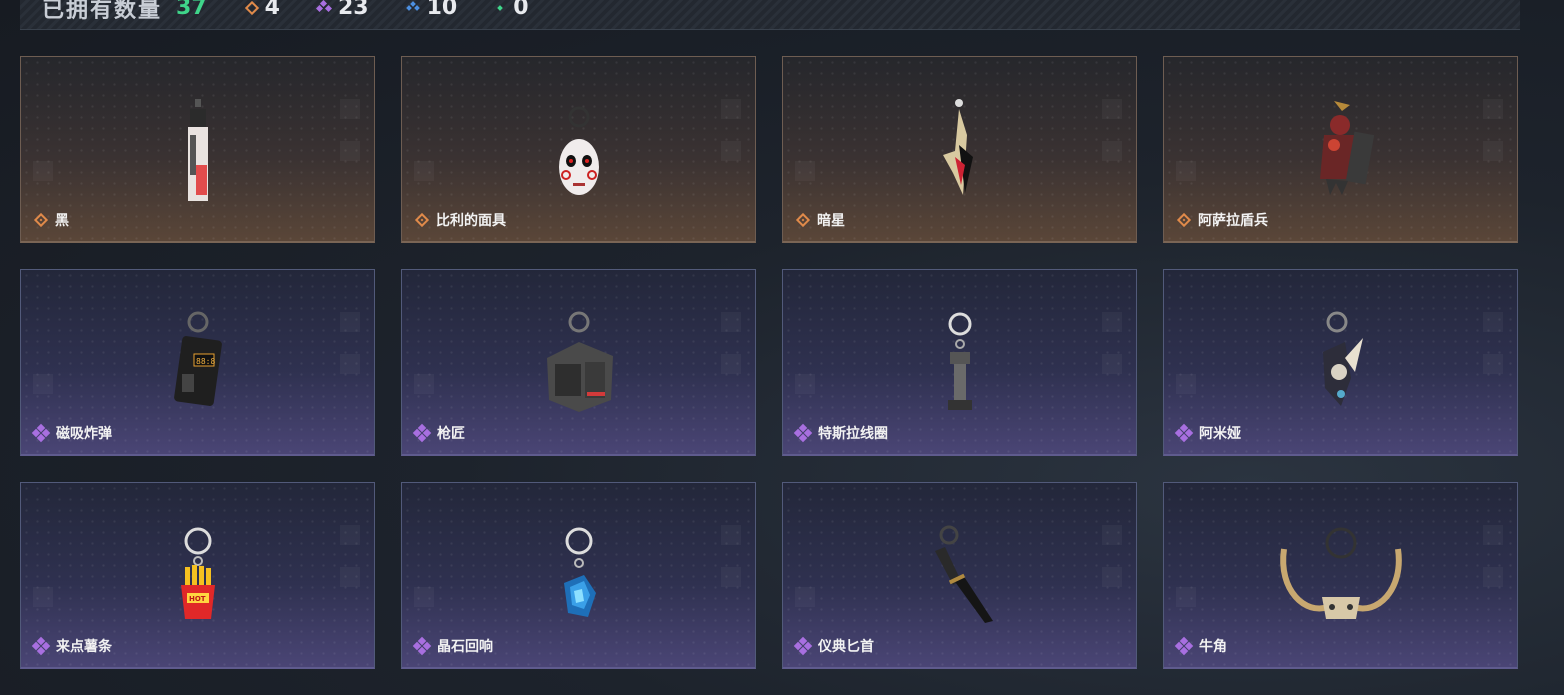 The height and width of the screenshot is (695, 1564). I want to click on item-label: 来点薯条, so click(71, 646).